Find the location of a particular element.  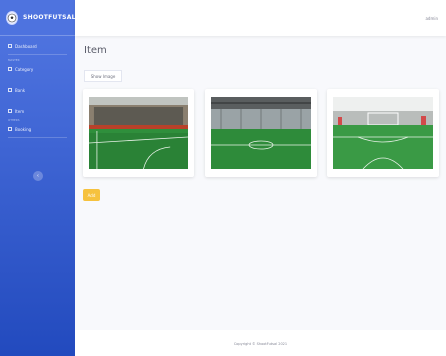

futsal-court-goal-photo is located at coordinates (383, 133).